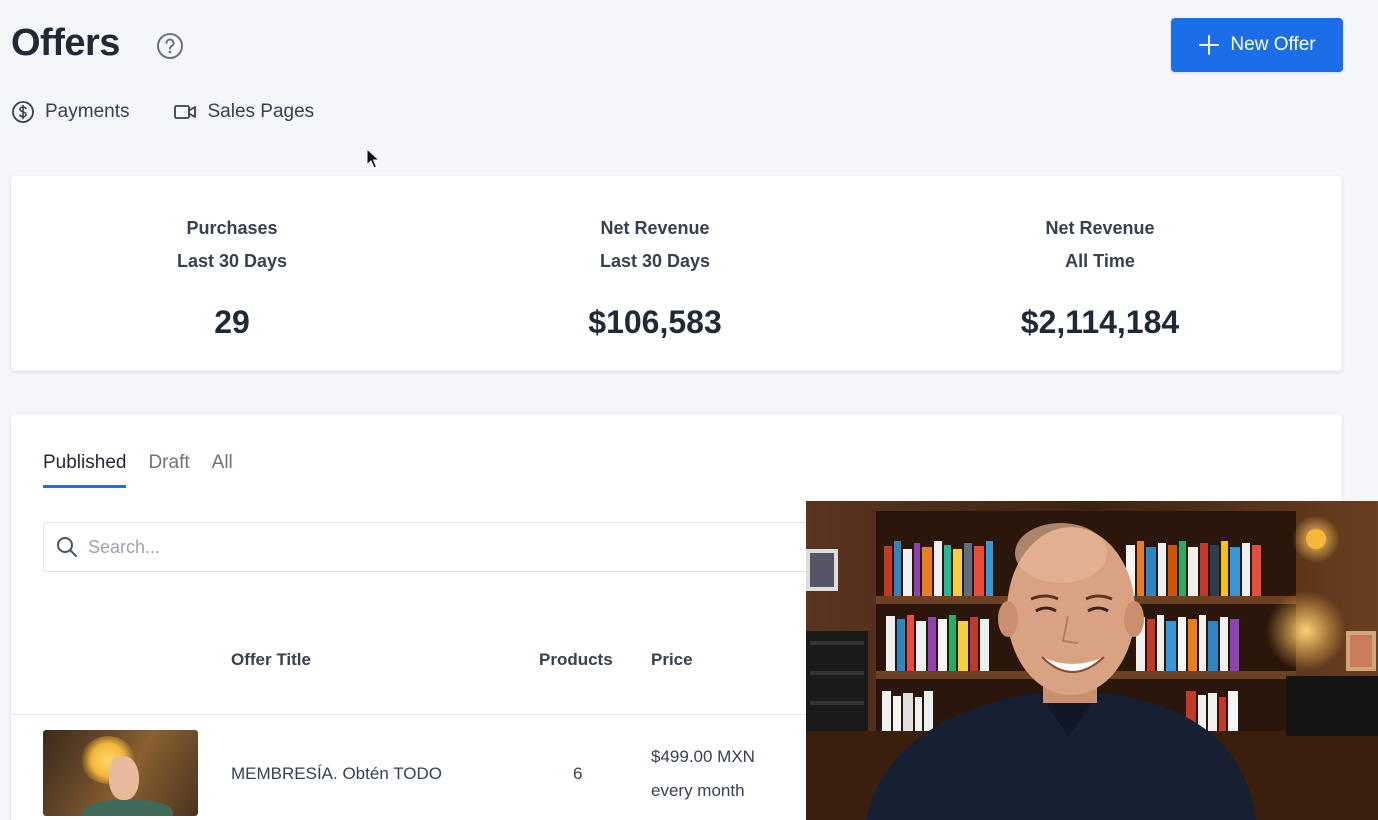  I want to click on search-input, so click(388, 547).